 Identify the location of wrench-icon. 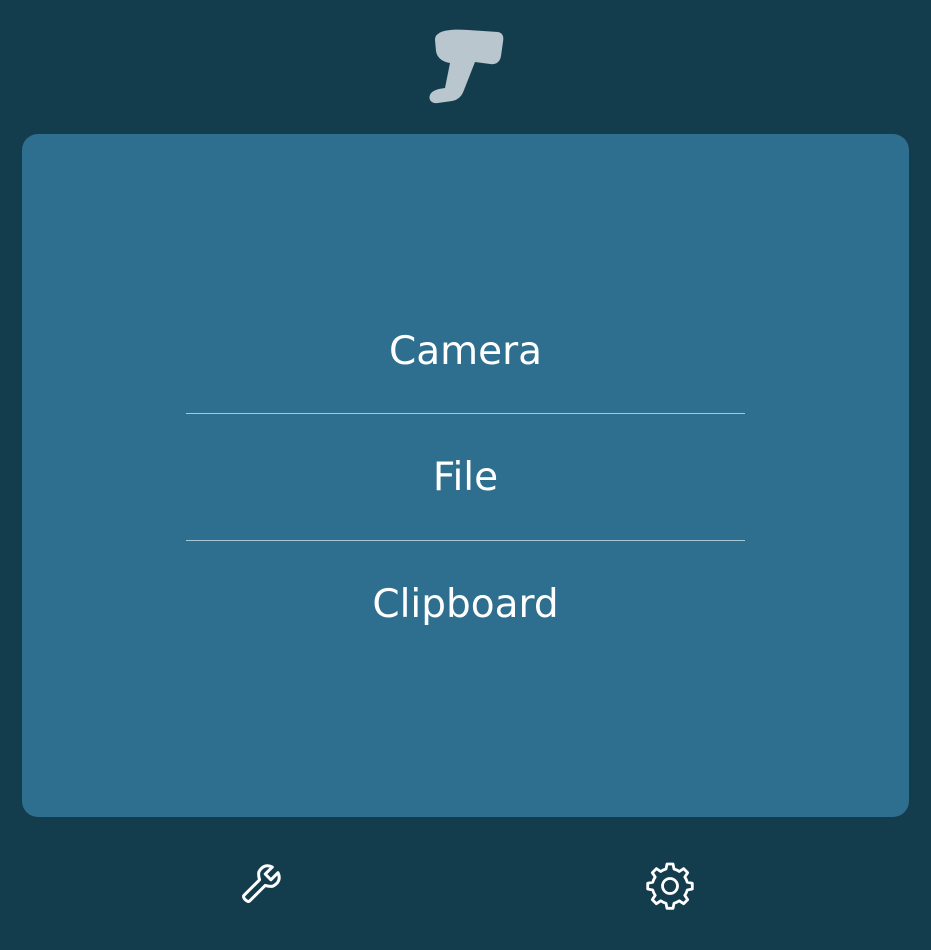
(261, 883).